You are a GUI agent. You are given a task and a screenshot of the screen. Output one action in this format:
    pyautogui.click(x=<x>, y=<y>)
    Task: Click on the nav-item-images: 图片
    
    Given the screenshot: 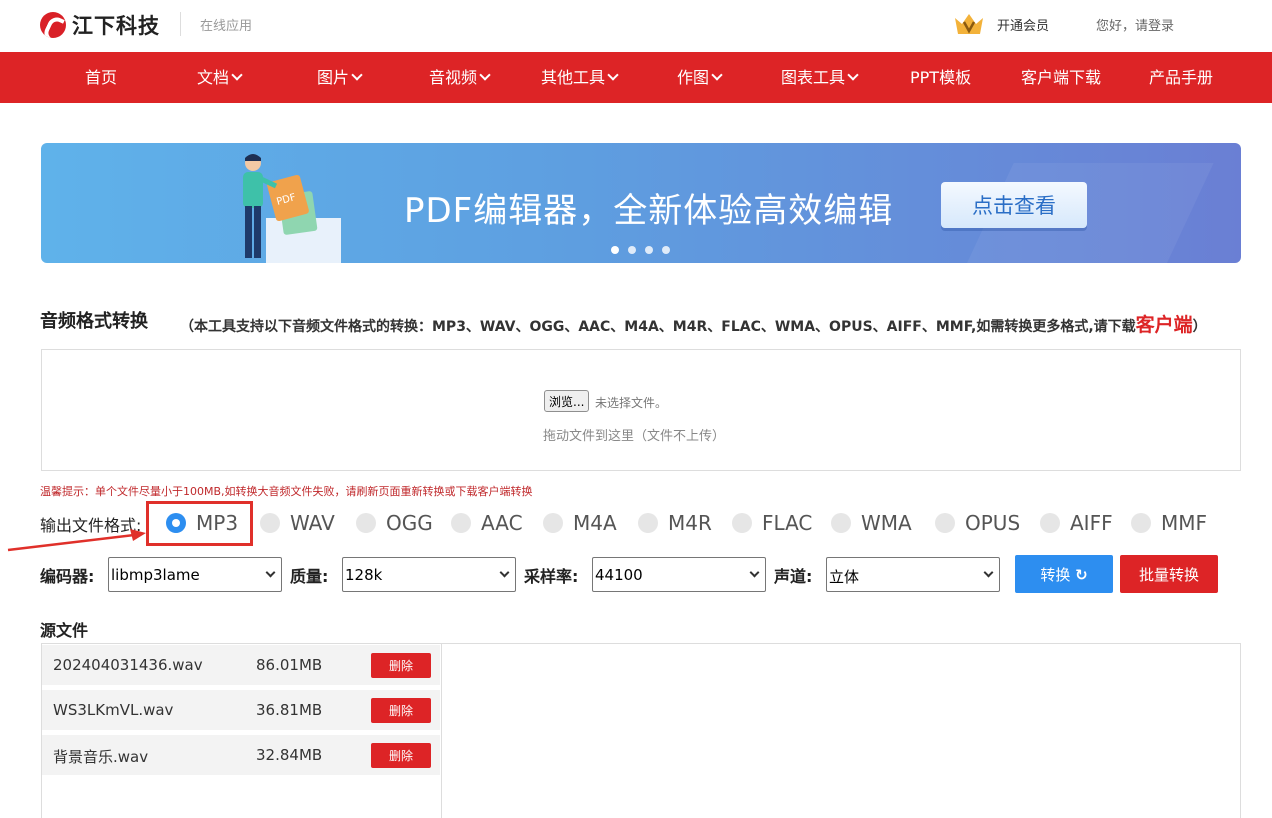 What is the action you would take?
    pyautogui.click(x=340, y=77)
    